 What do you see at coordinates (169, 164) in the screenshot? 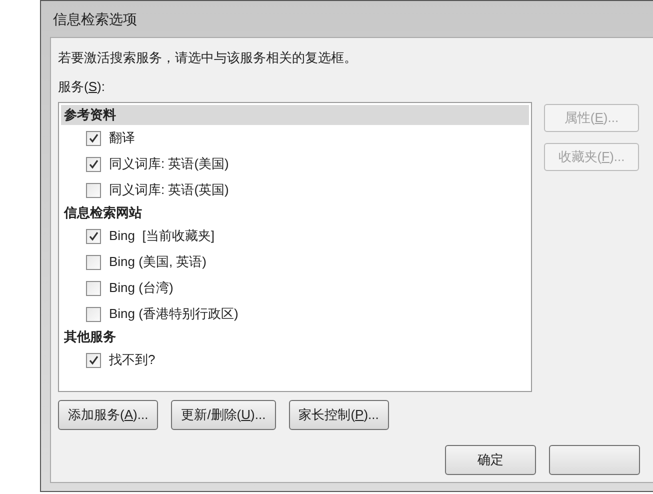
I see `service-label: 同义词库: 英语(美国)` at bounding box center [169, 164].